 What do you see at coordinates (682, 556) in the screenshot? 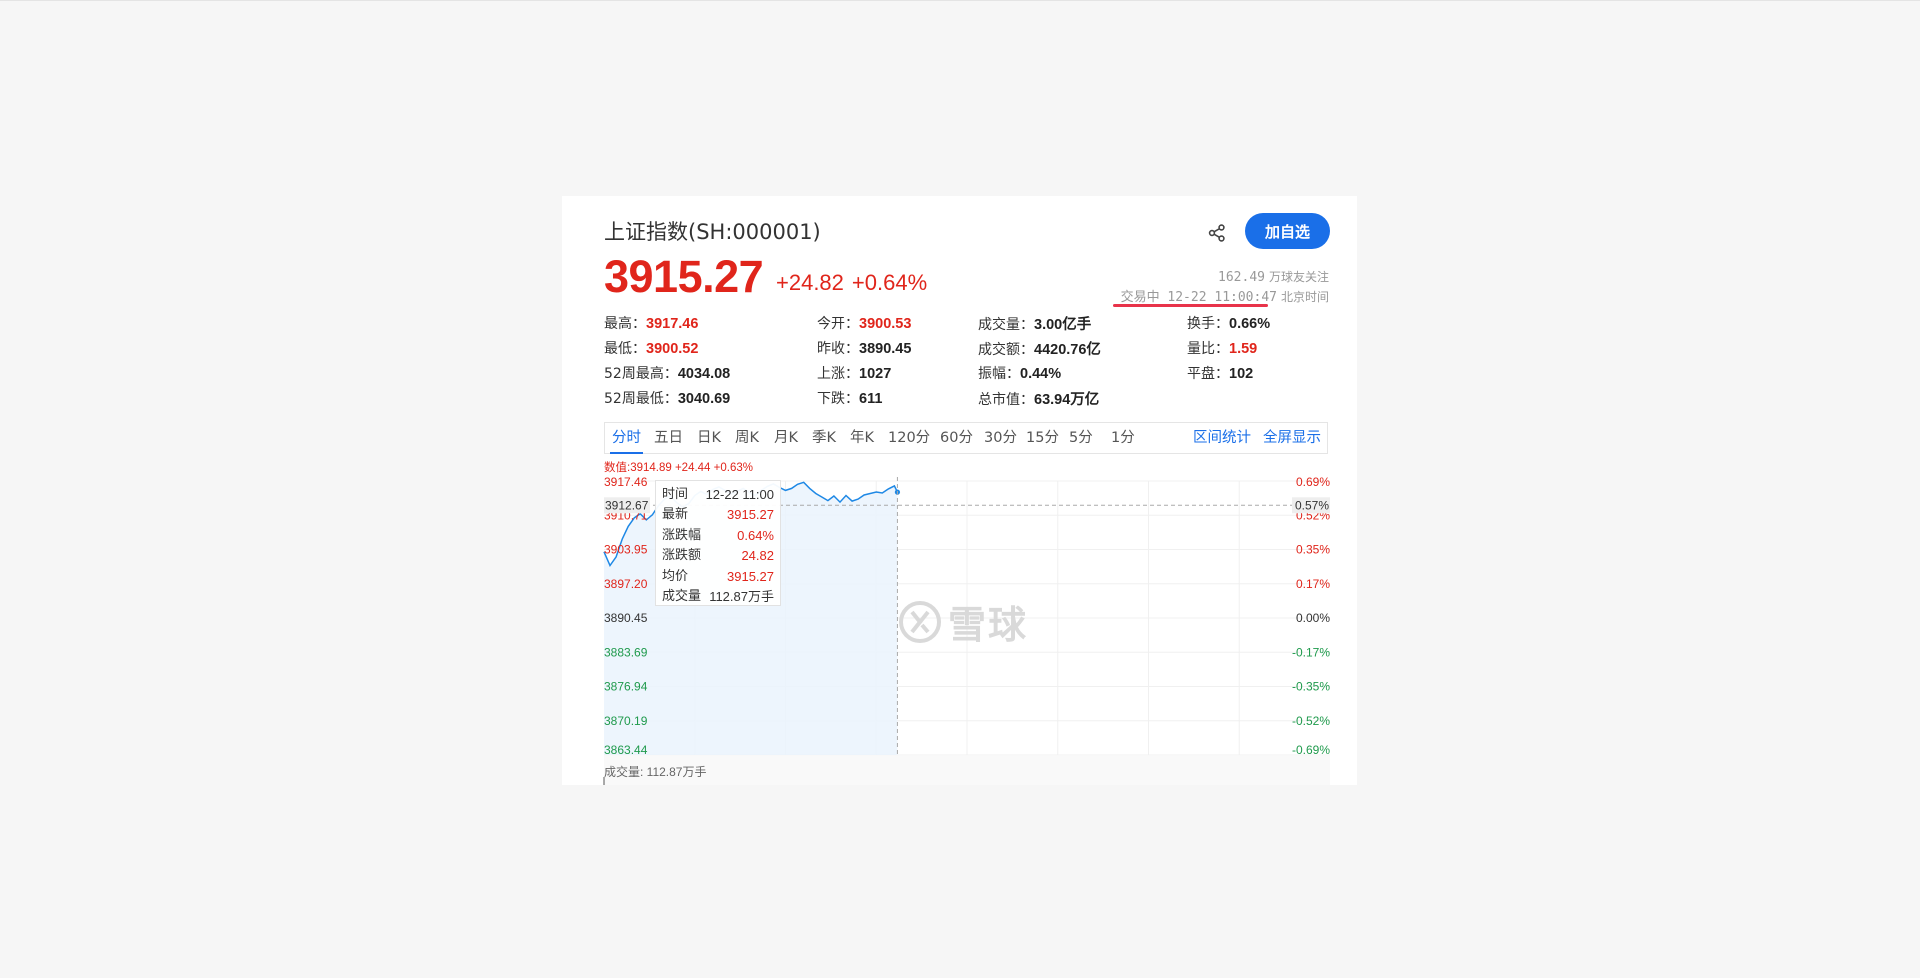
I see `tooltip-label: 涨跌额` at bounding box center [682, 556].